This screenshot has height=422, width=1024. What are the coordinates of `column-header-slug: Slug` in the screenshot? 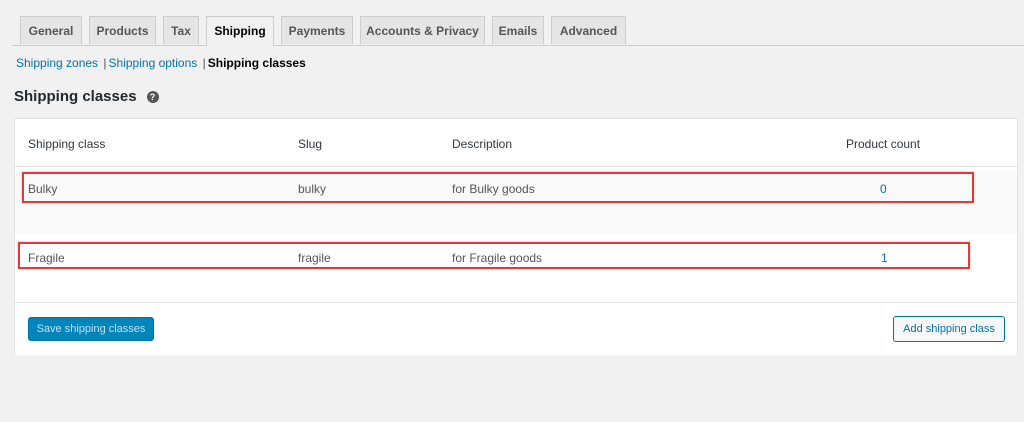 It's located at (310, 144).